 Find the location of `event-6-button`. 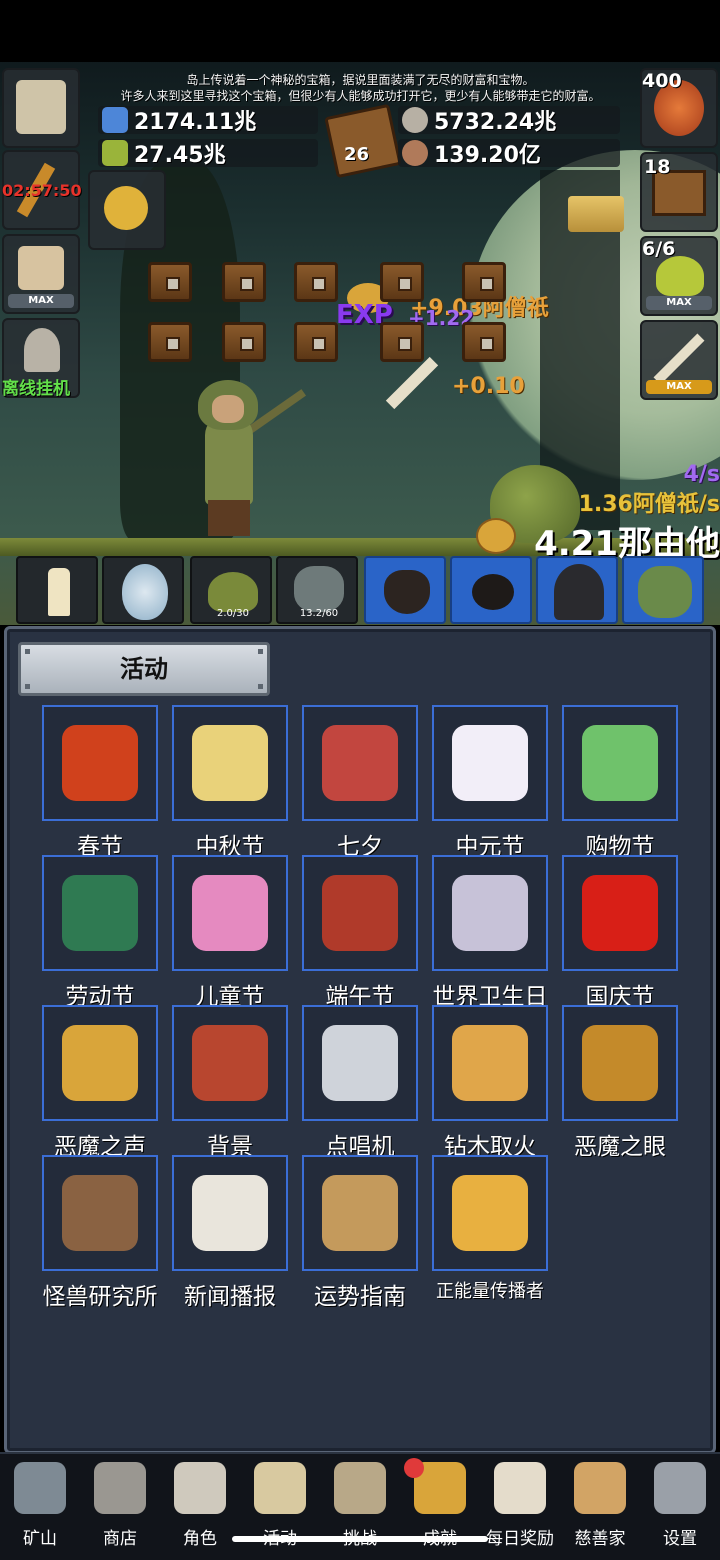

event-6-button is located at coordinates (230, 913).